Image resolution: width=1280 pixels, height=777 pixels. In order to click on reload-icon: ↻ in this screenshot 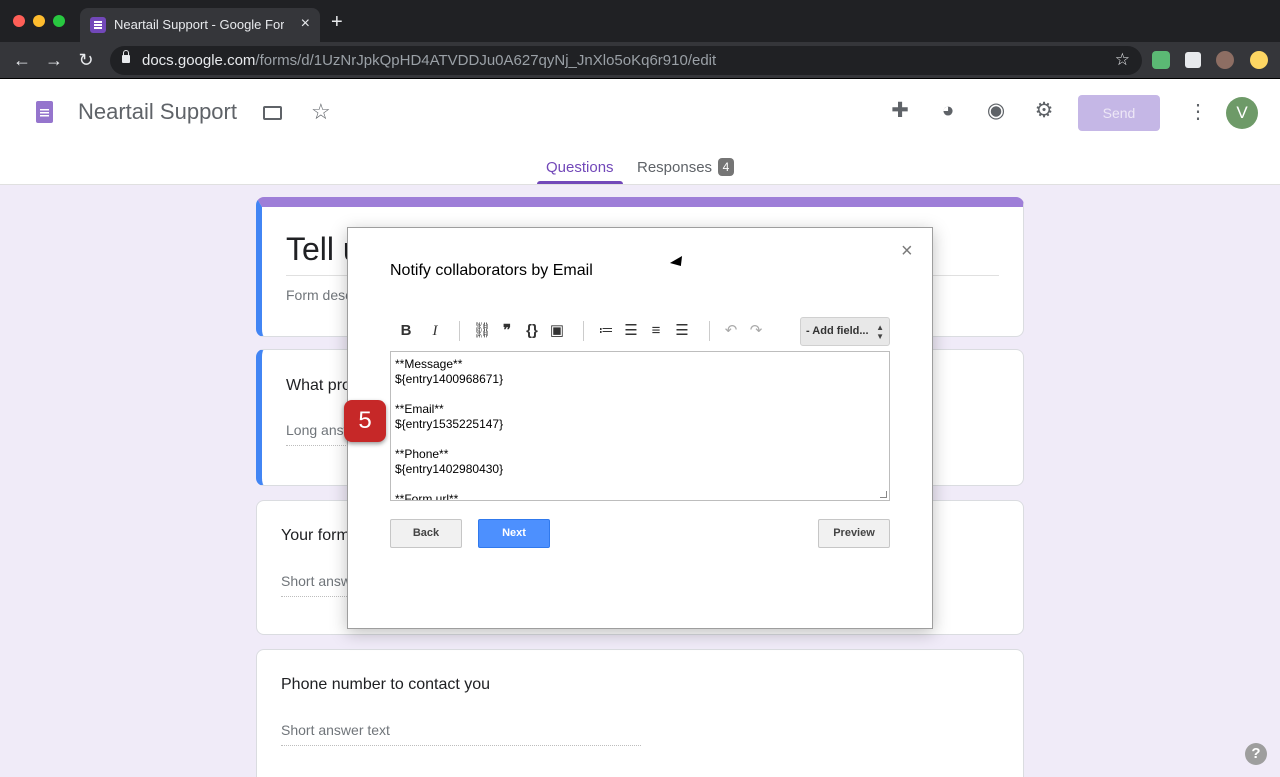, I will do `click(86, 60)`.